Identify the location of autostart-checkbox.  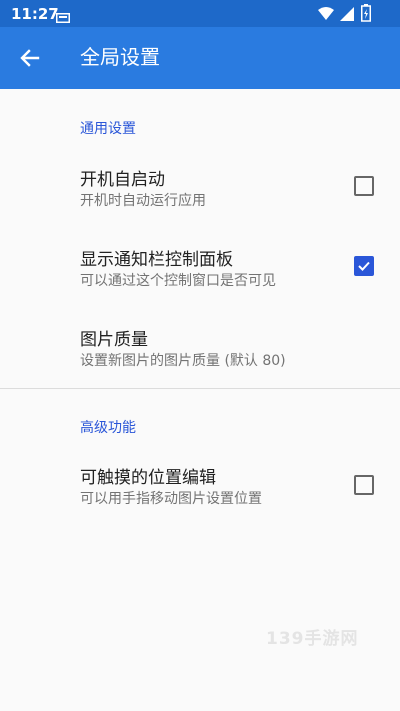
(364, 186).